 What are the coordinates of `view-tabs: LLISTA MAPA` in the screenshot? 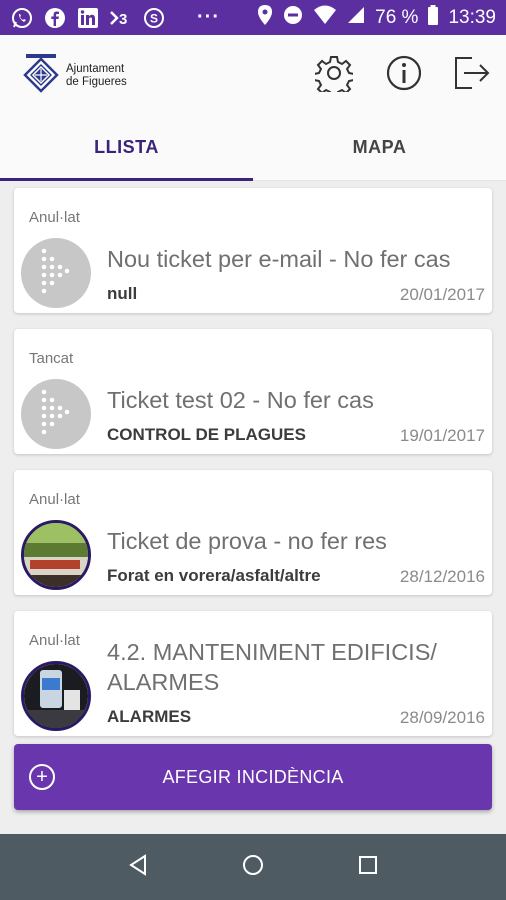 It's located at (253, 148).